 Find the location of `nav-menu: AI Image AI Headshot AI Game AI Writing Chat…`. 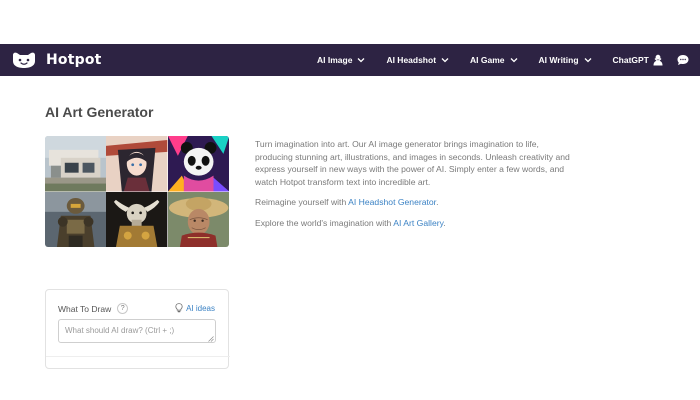

nav-menu: AI Image AI Headshot AI Game AI Writing Chat… is located at coordinates (500, 60).